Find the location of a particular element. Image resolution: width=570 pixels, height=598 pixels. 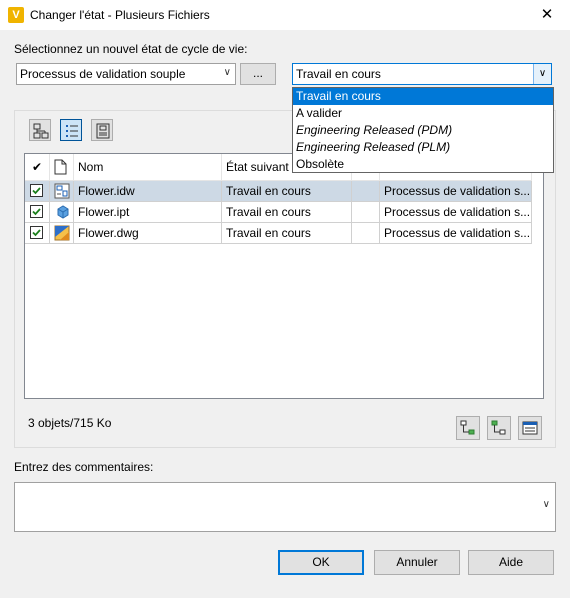

lifecycle-state-value: Travail en cours is located at coordinates (338, 74).